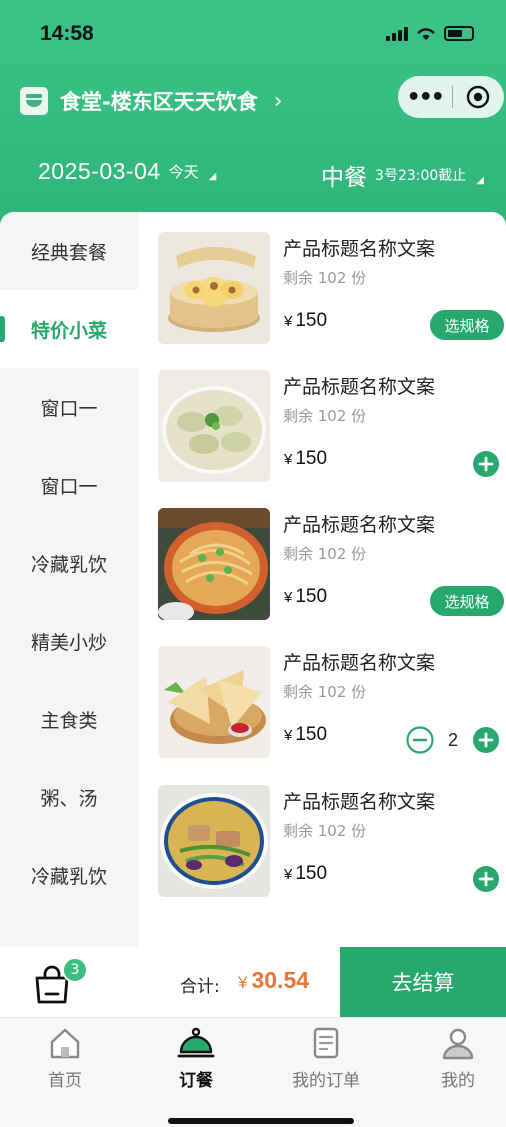 The image size is (506, 1127). I want to click on category-item: 经典套餐, so click(69, 251).